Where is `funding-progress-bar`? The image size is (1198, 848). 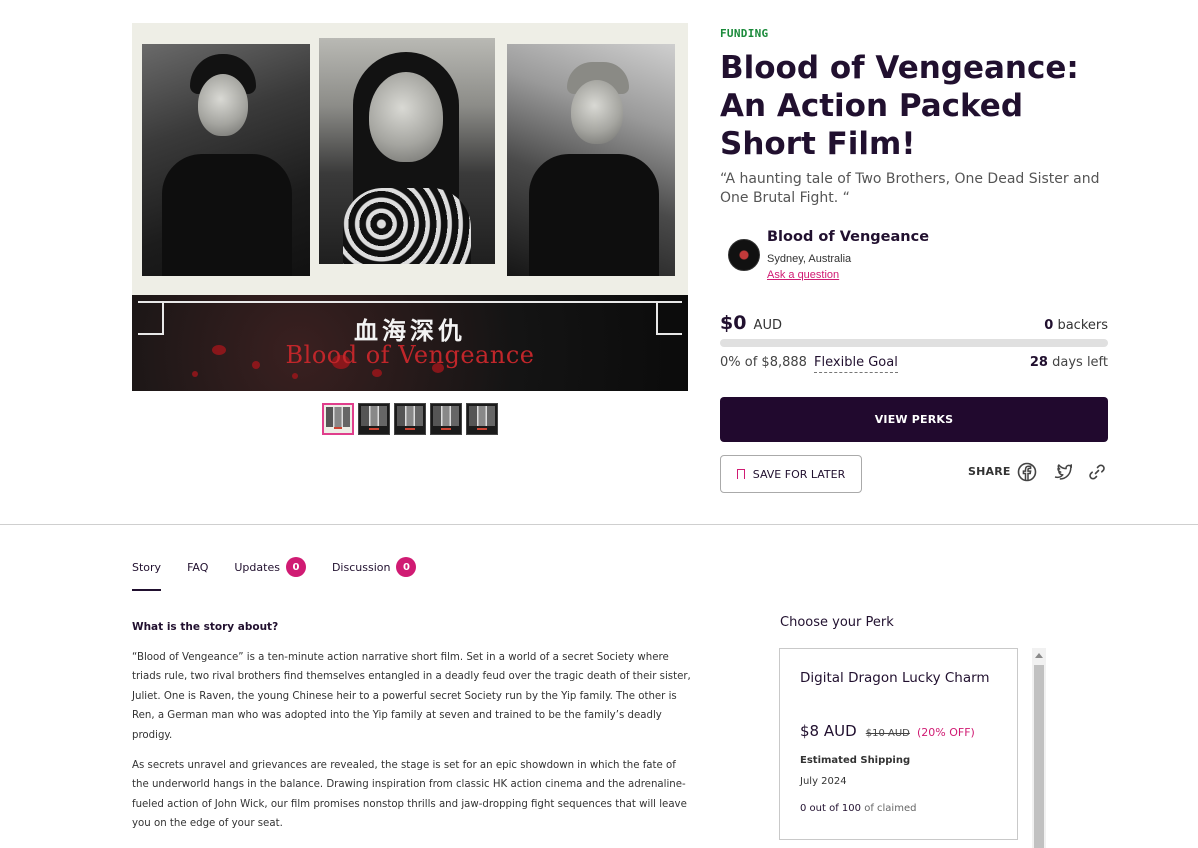
funding-progress-bar is located at coordinates (914, 343).